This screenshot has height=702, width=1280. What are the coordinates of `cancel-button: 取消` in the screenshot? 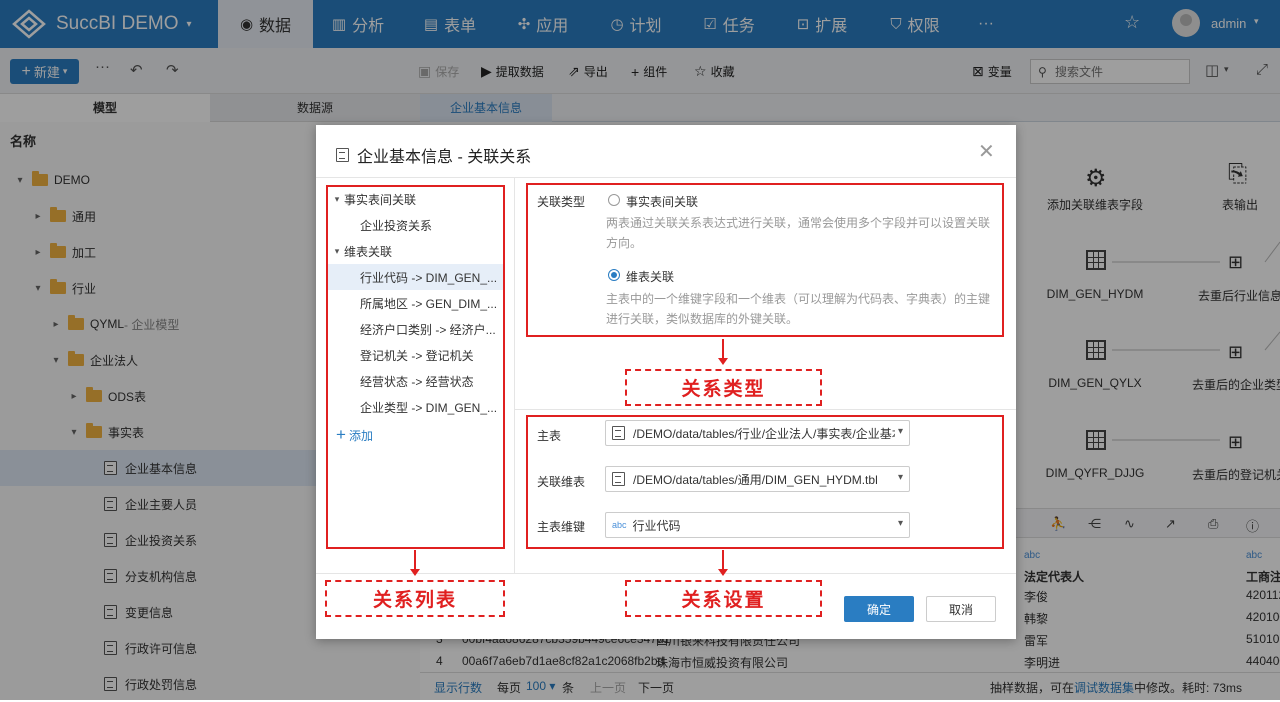 It's located at (961, 609).